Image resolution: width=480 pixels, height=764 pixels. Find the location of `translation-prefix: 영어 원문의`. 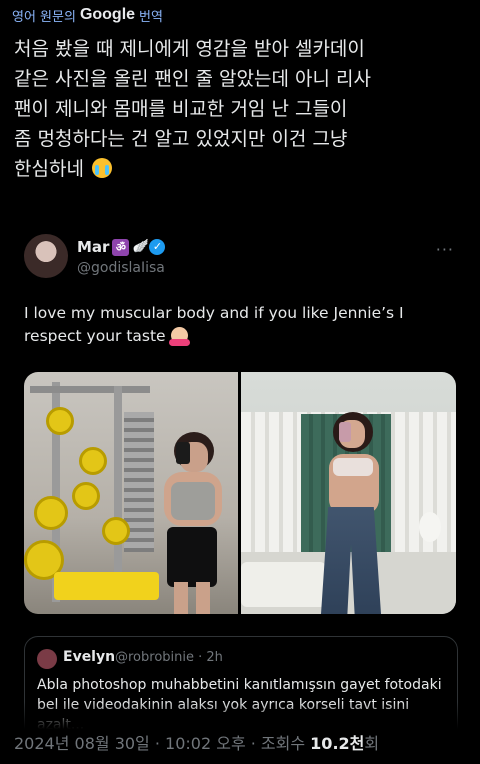

translation-prefix: 영어 원문의 is located at coordinates (44, 17).